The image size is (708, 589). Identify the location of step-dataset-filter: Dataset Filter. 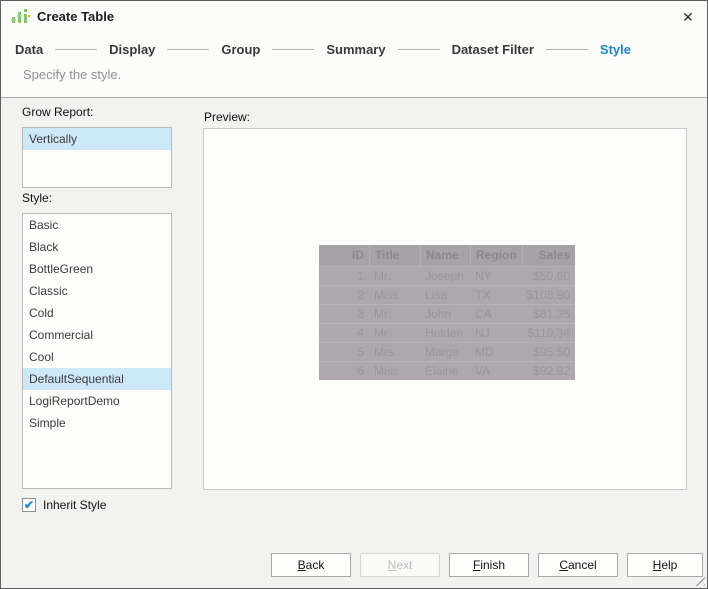
(493, 49).